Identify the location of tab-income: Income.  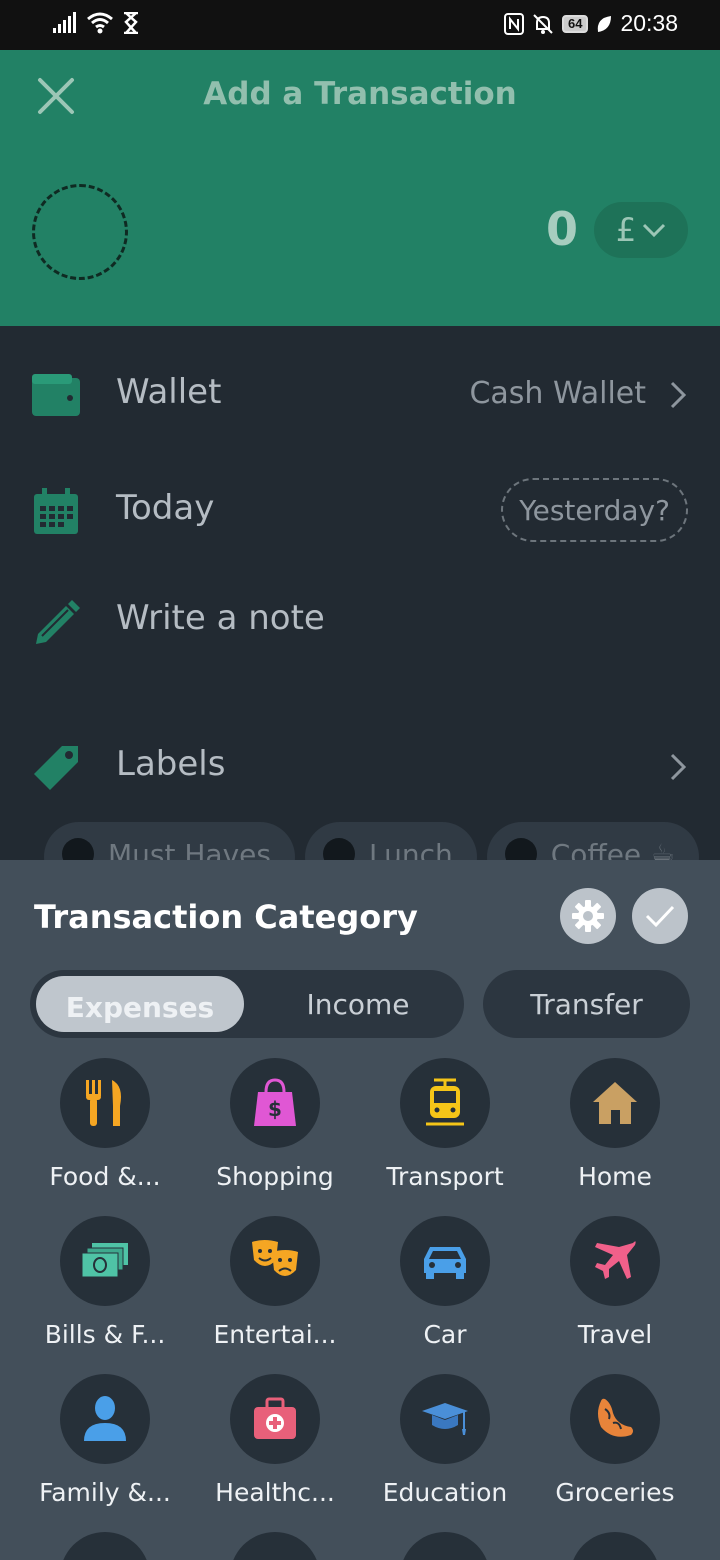
(358, 1004).